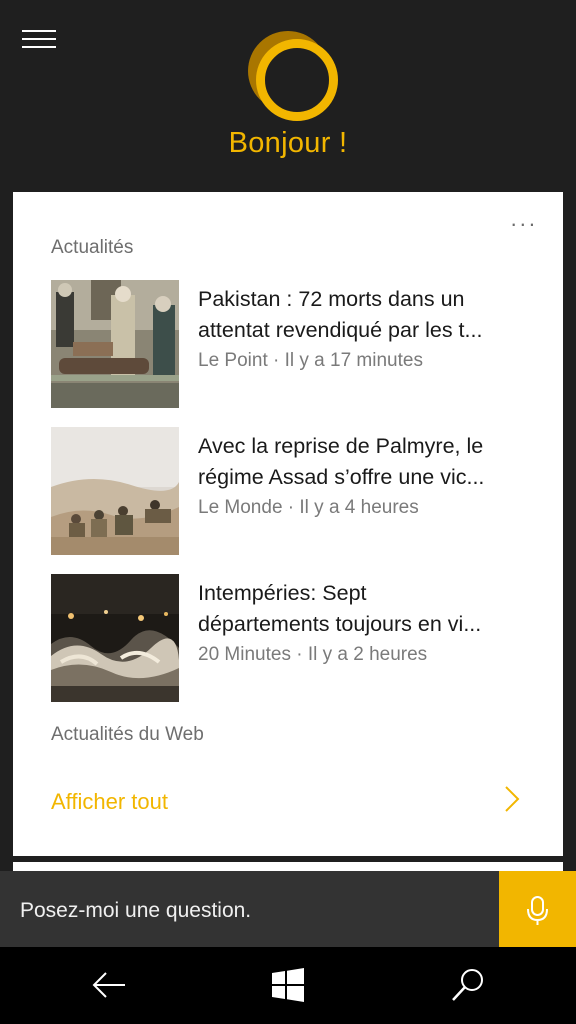 The height and width of the screenshot is (1024, 576). I want to click on microphone-icon, so click(537, 910).